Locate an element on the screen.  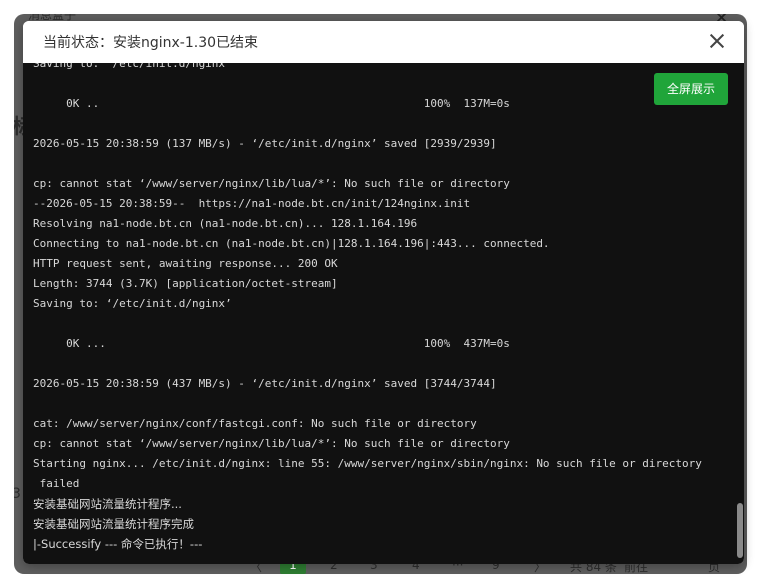
log-line: 0K .. 100% 137M=0s is located at coordinates (271, 103).